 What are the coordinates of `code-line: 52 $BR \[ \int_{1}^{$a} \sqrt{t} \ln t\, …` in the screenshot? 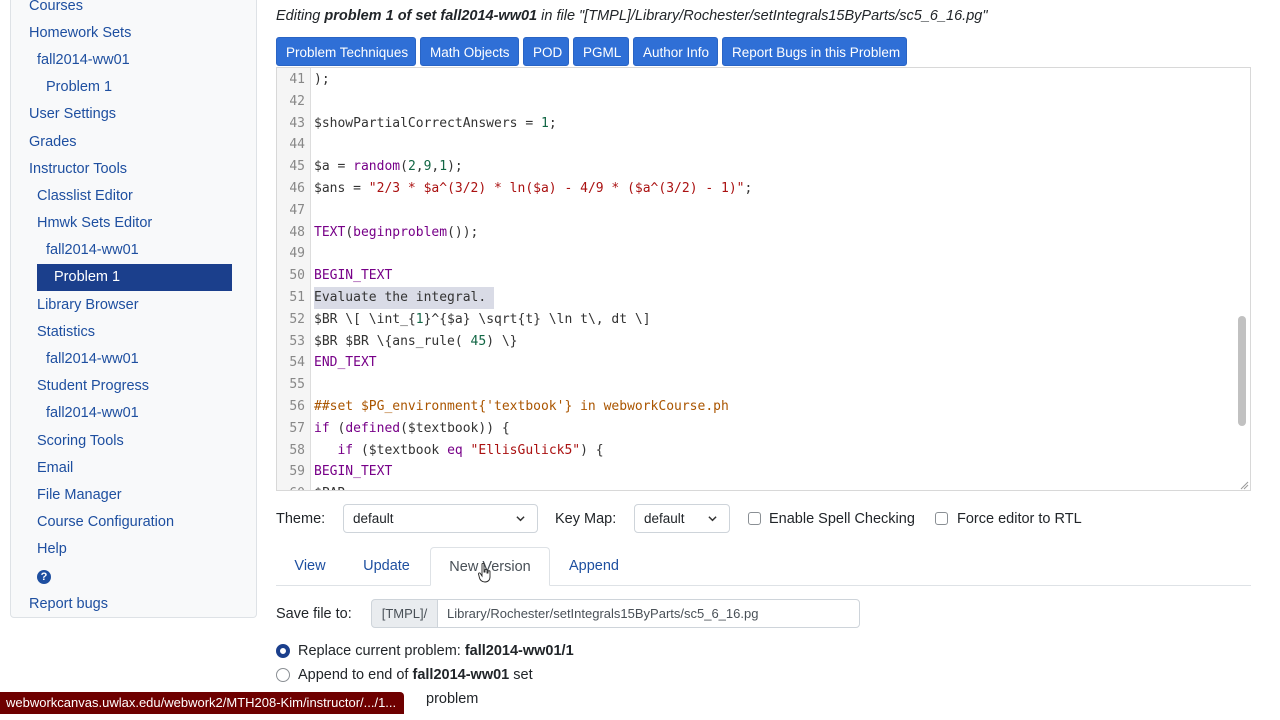 It's located at (757, 320).